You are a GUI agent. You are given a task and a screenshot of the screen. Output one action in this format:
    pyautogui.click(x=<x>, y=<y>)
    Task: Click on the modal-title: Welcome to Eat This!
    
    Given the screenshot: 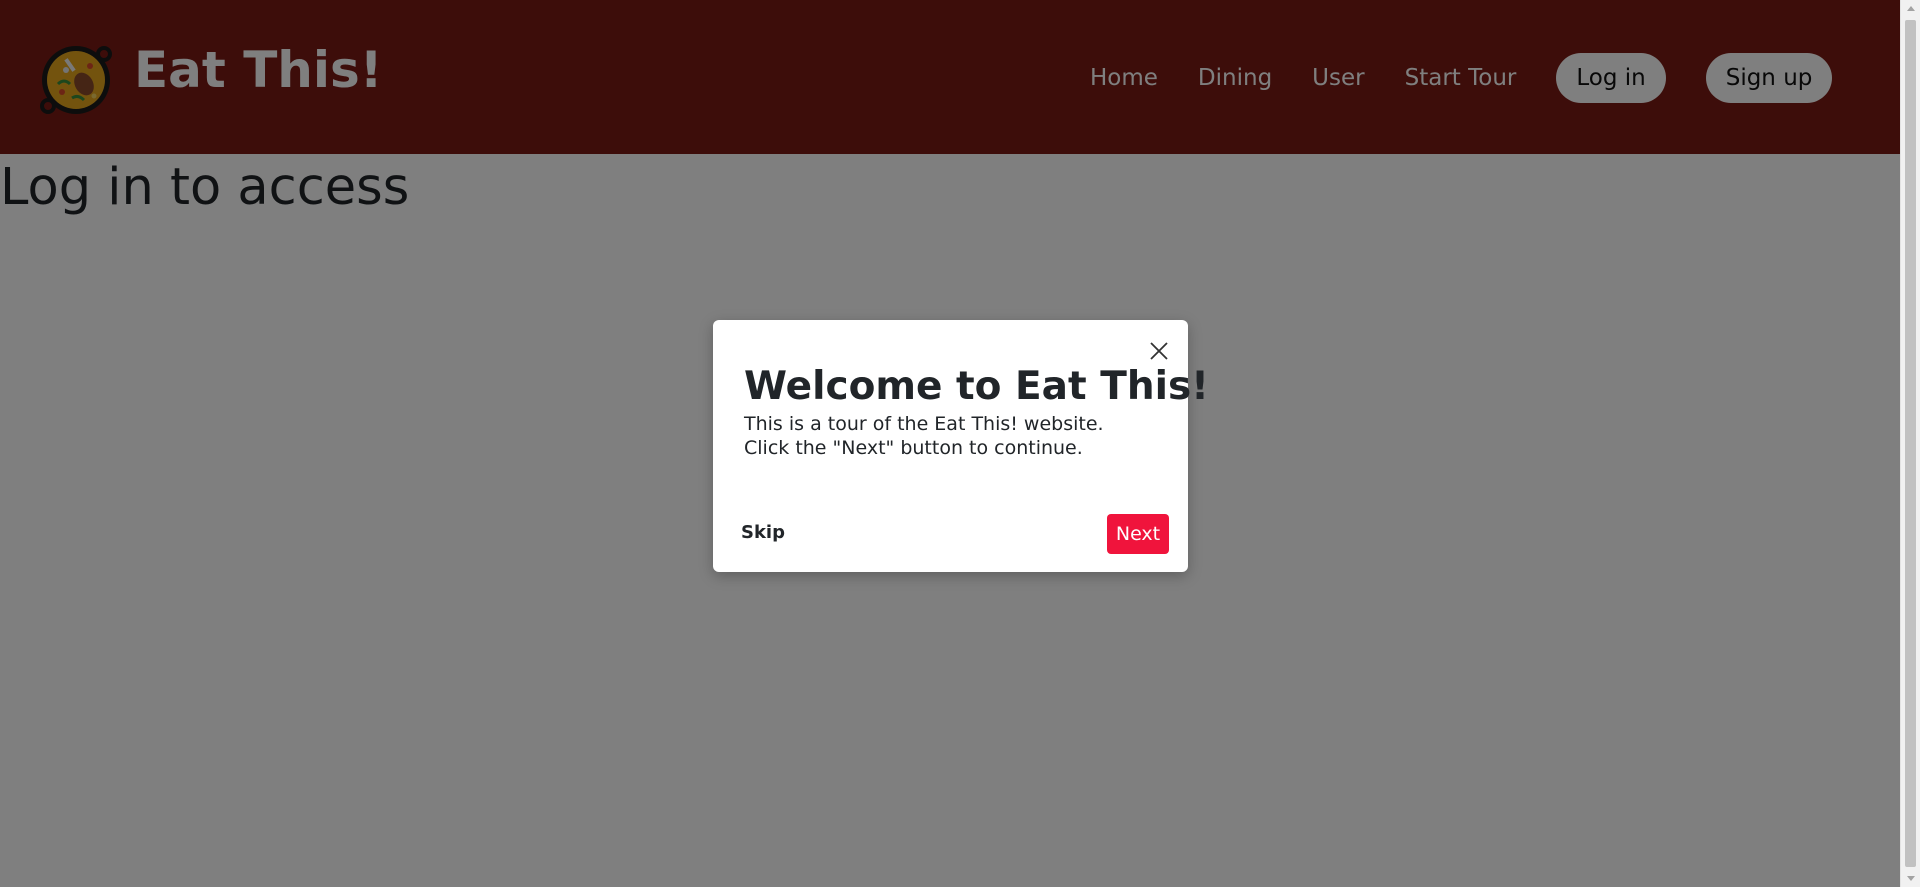 What is the action you would take?
    pyautogui.click(x=976, y=386)
    